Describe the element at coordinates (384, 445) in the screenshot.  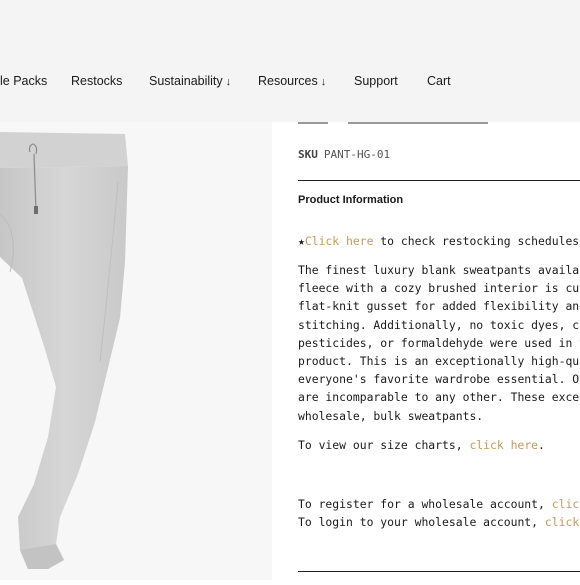
I see `size-chart-text: To view our size charts,` at that location.